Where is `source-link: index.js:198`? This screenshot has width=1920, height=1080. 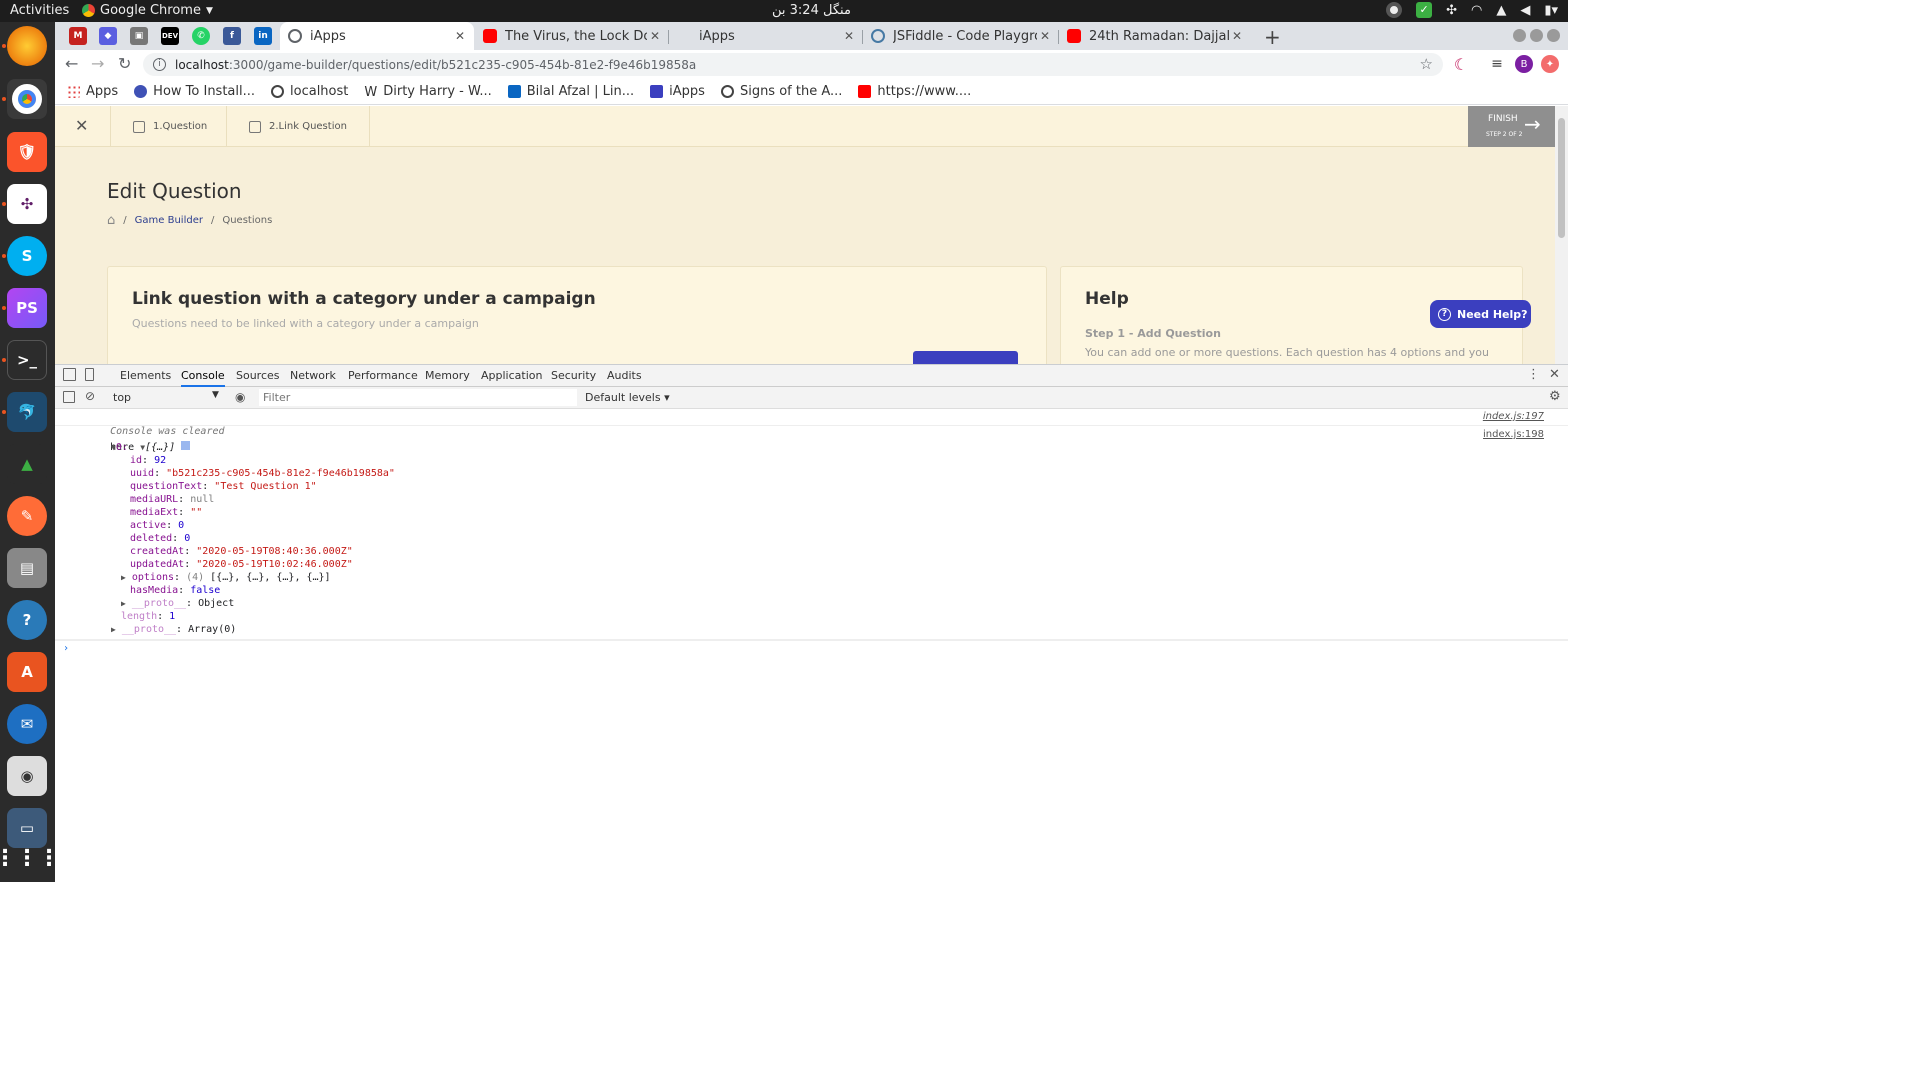
source-link: index.js:198 is located at coordinates (1513, 434).